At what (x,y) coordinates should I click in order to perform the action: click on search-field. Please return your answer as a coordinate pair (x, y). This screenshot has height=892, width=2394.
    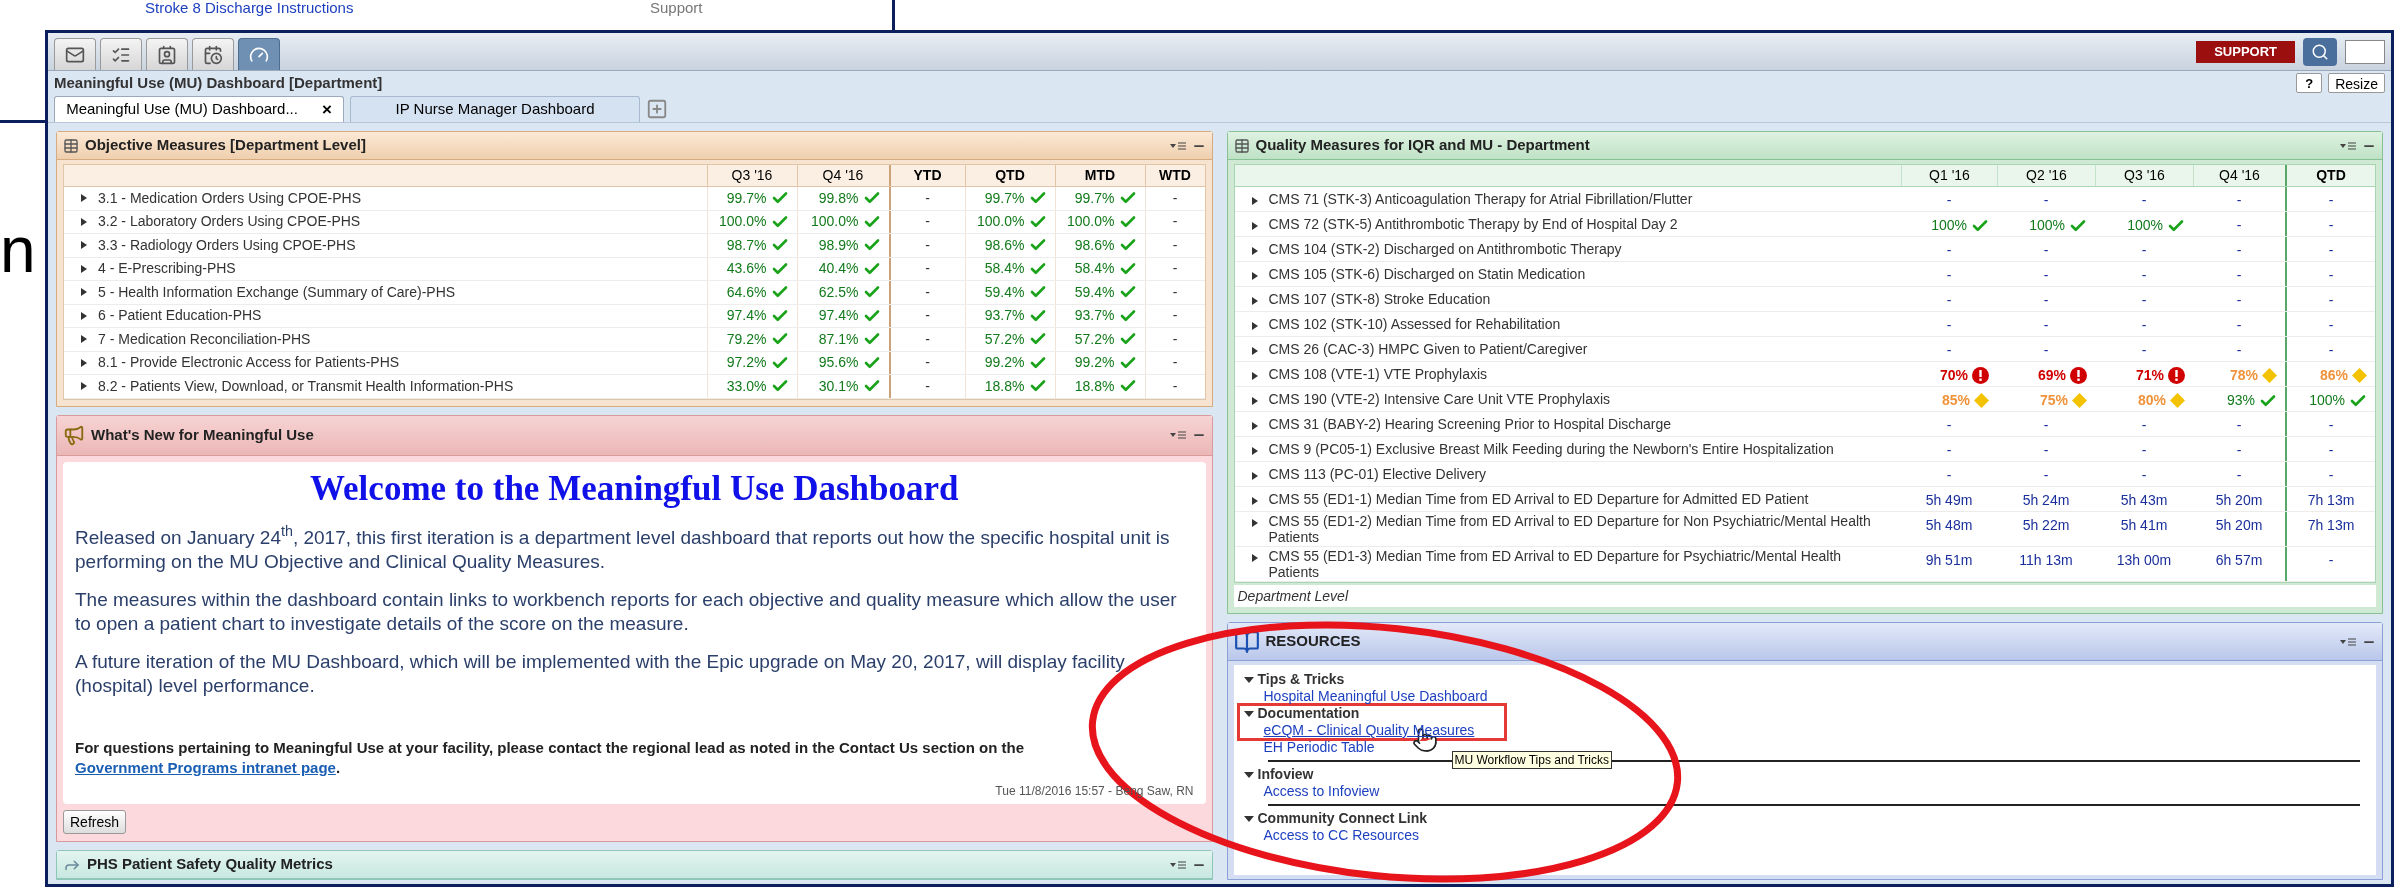
    Looking at the image, I should click on (2365, 51).